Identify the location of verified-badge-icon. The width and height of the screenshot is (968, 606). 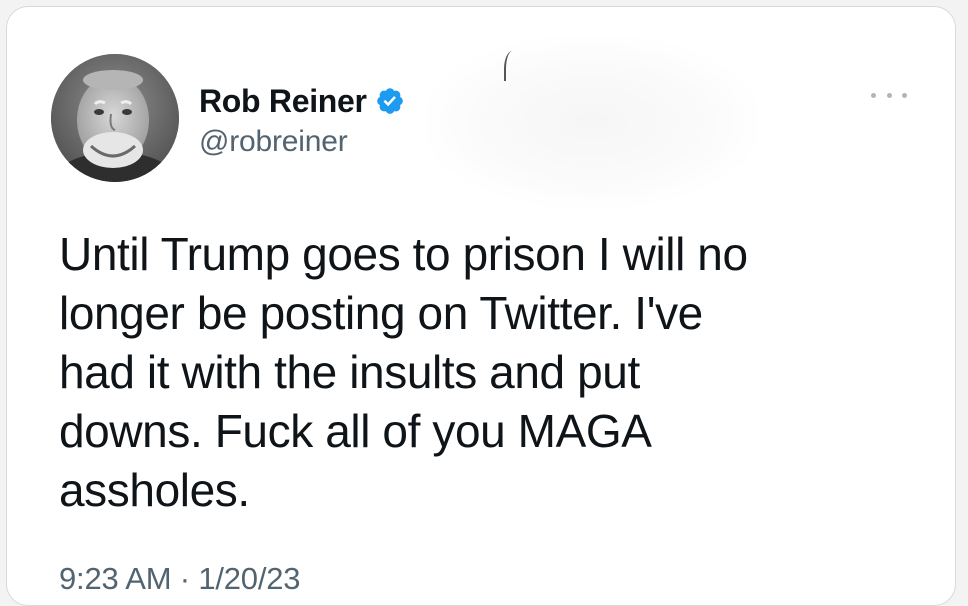
(390, 101).